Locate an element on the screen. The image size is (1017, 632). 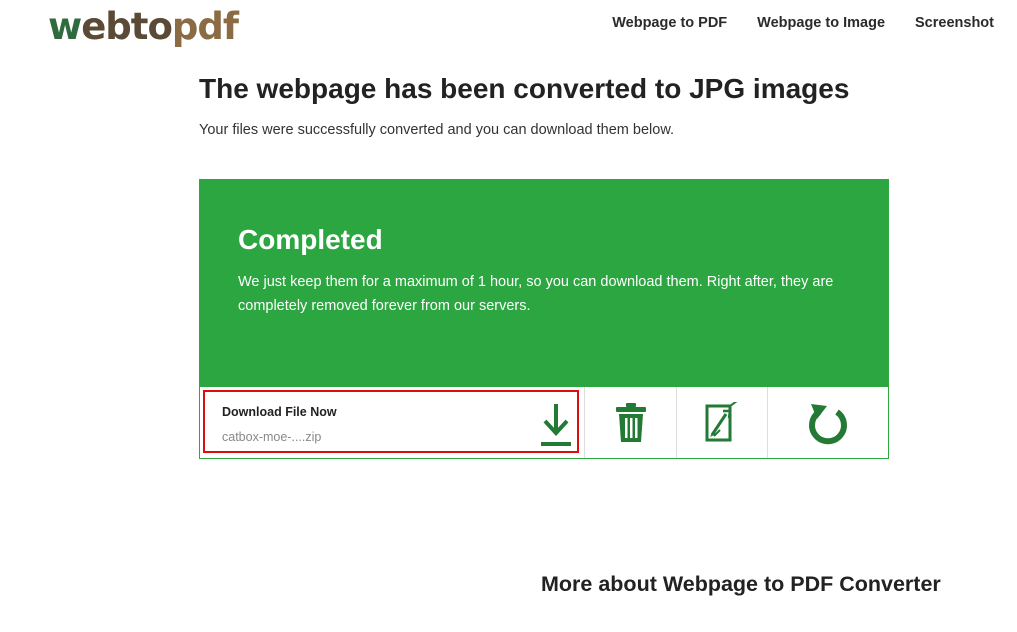
nav-webpage-to-image: Webpage to Image is located at coordinates (821, 23).